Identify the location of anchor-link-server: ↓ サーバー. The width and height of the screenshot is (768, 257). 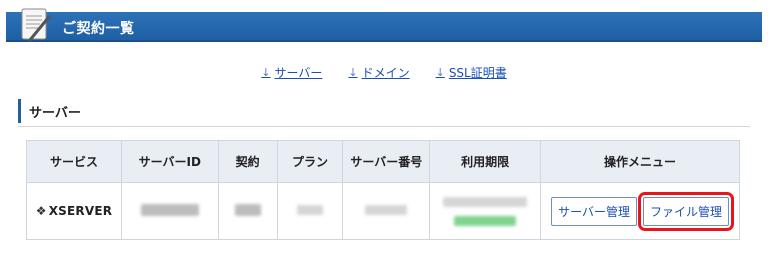
(291, 72).